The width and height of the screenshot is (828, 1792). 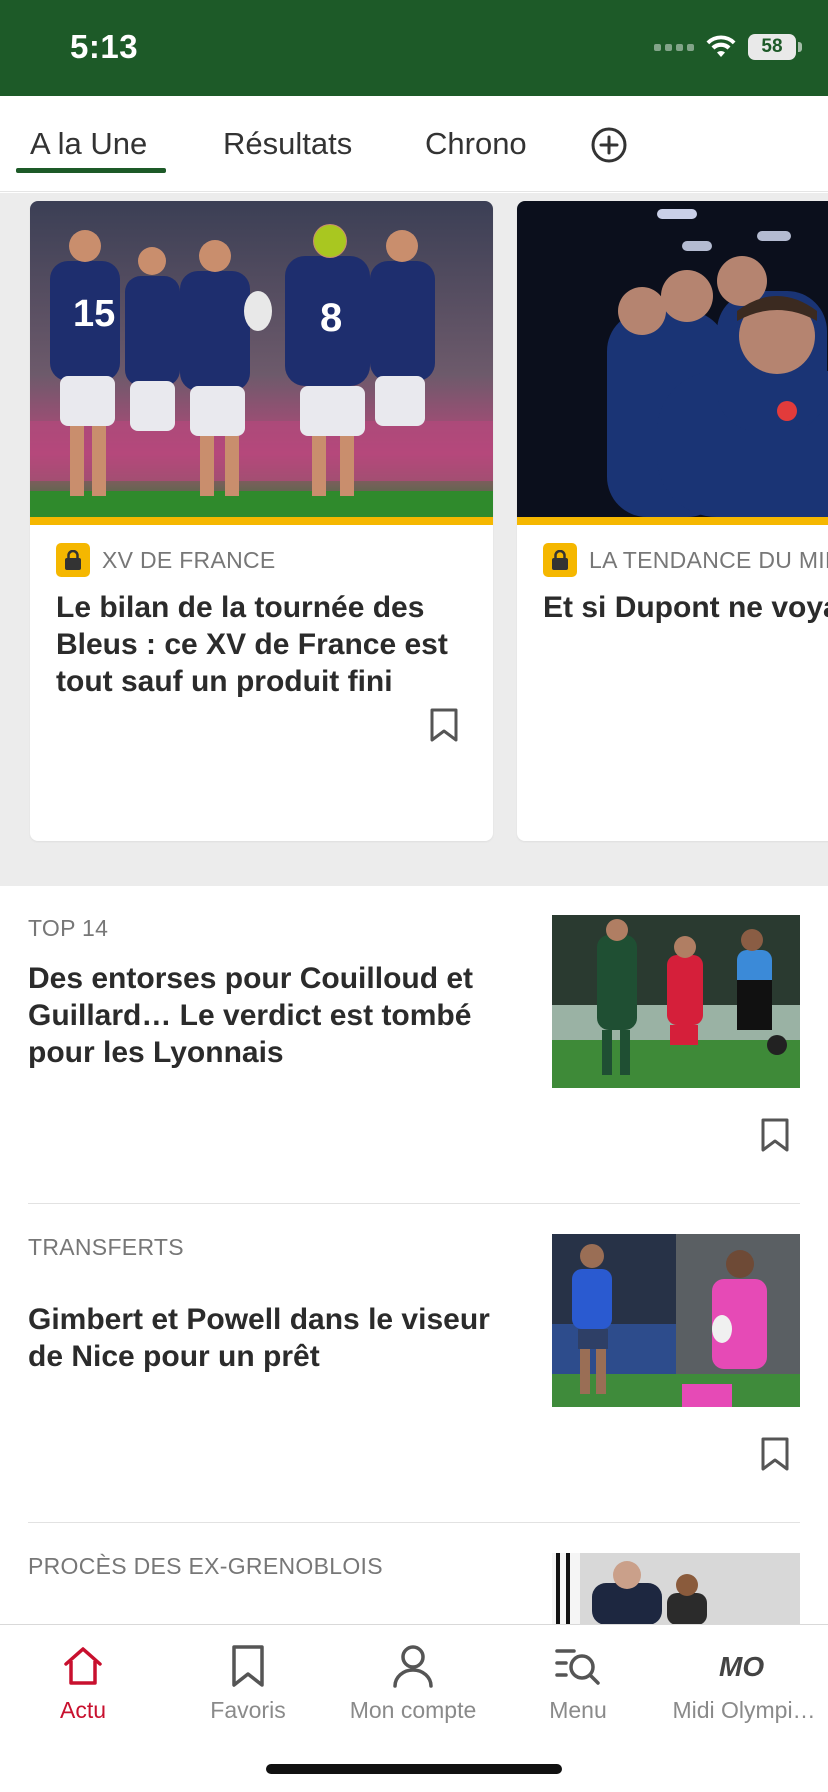 I want to click on active-tab-indicator, so click(x=91, y=170).